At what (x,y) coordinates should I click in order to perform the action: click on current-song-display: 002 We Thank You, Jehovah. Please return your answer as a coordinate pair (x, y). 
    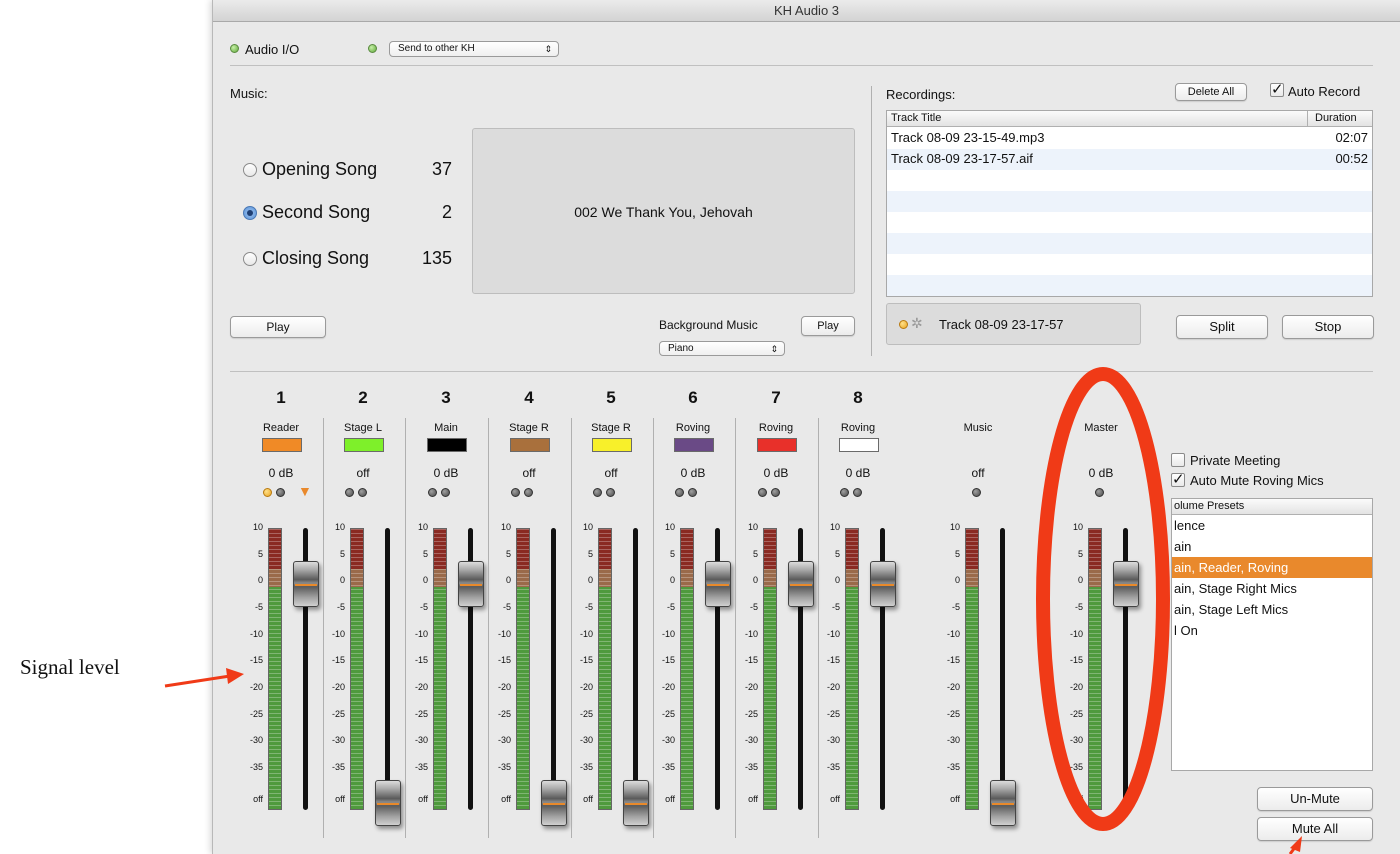
    Looking at the image, I should click on (663, 211).